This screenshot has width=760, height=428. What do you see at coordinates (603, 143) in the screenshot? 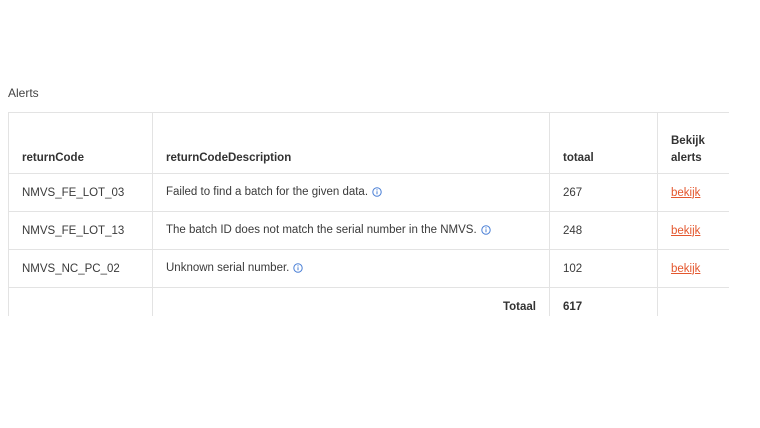
I see `header-totaal: totaal` at bounding box center [603, 143].